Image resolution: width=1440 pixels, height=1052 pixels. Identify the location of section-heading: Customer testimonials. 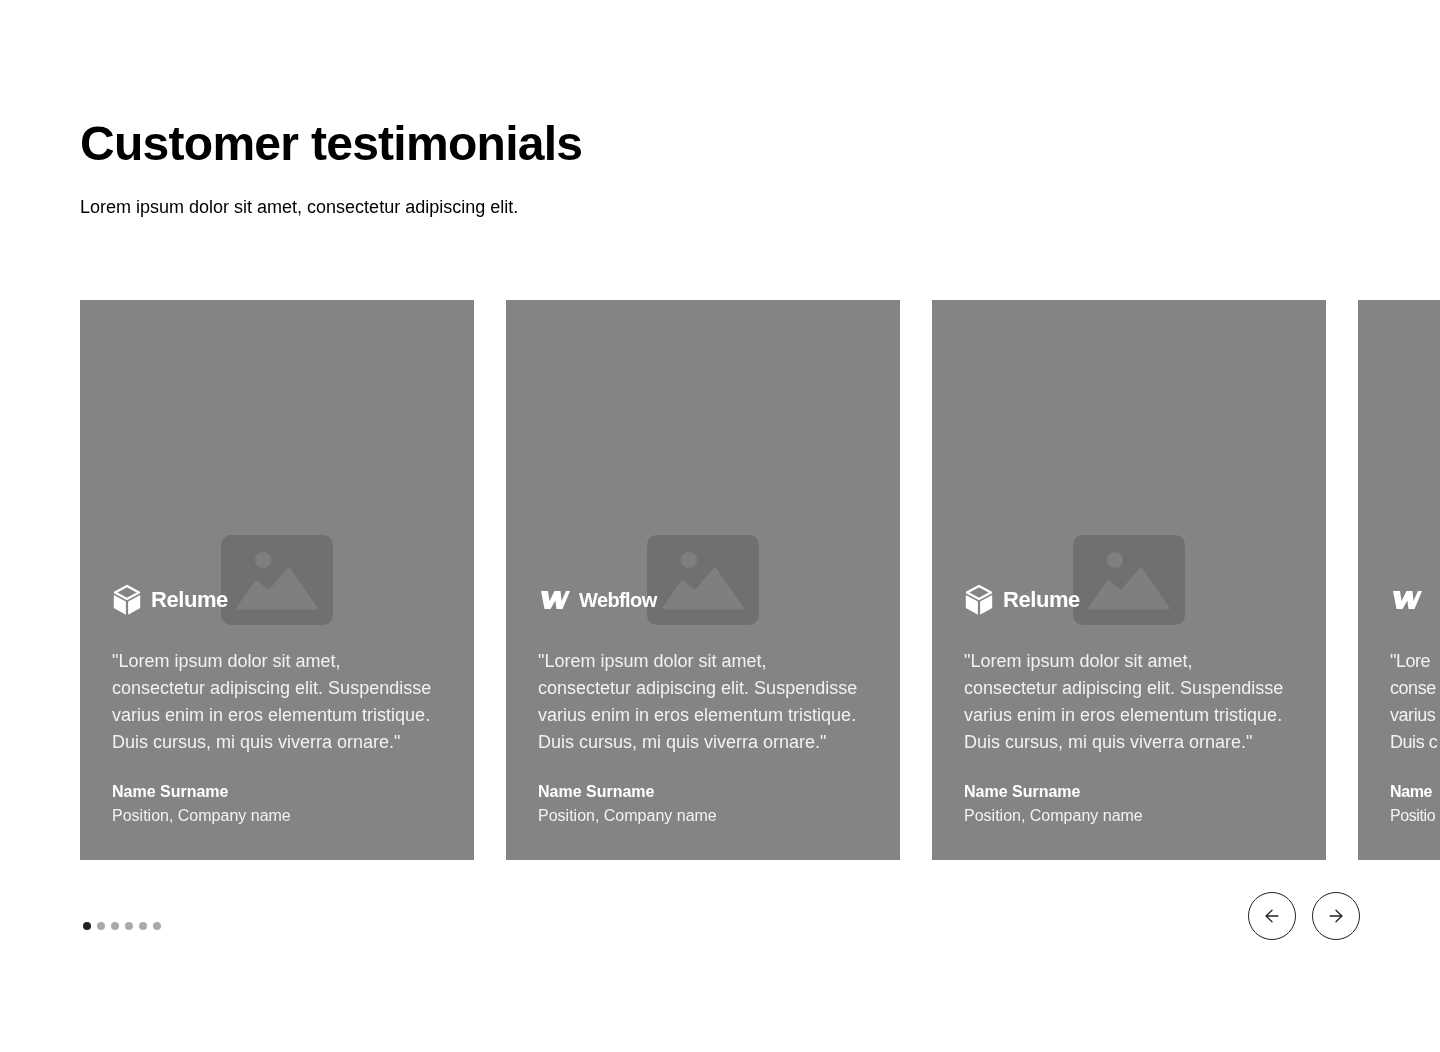
(331, 144).